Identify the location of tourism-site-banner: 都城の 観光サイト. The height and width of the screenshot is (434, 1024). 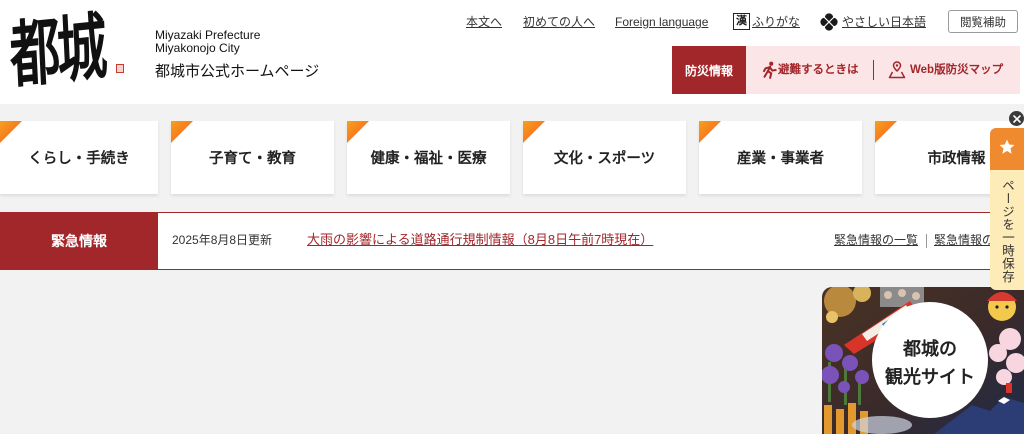
(923, 360).